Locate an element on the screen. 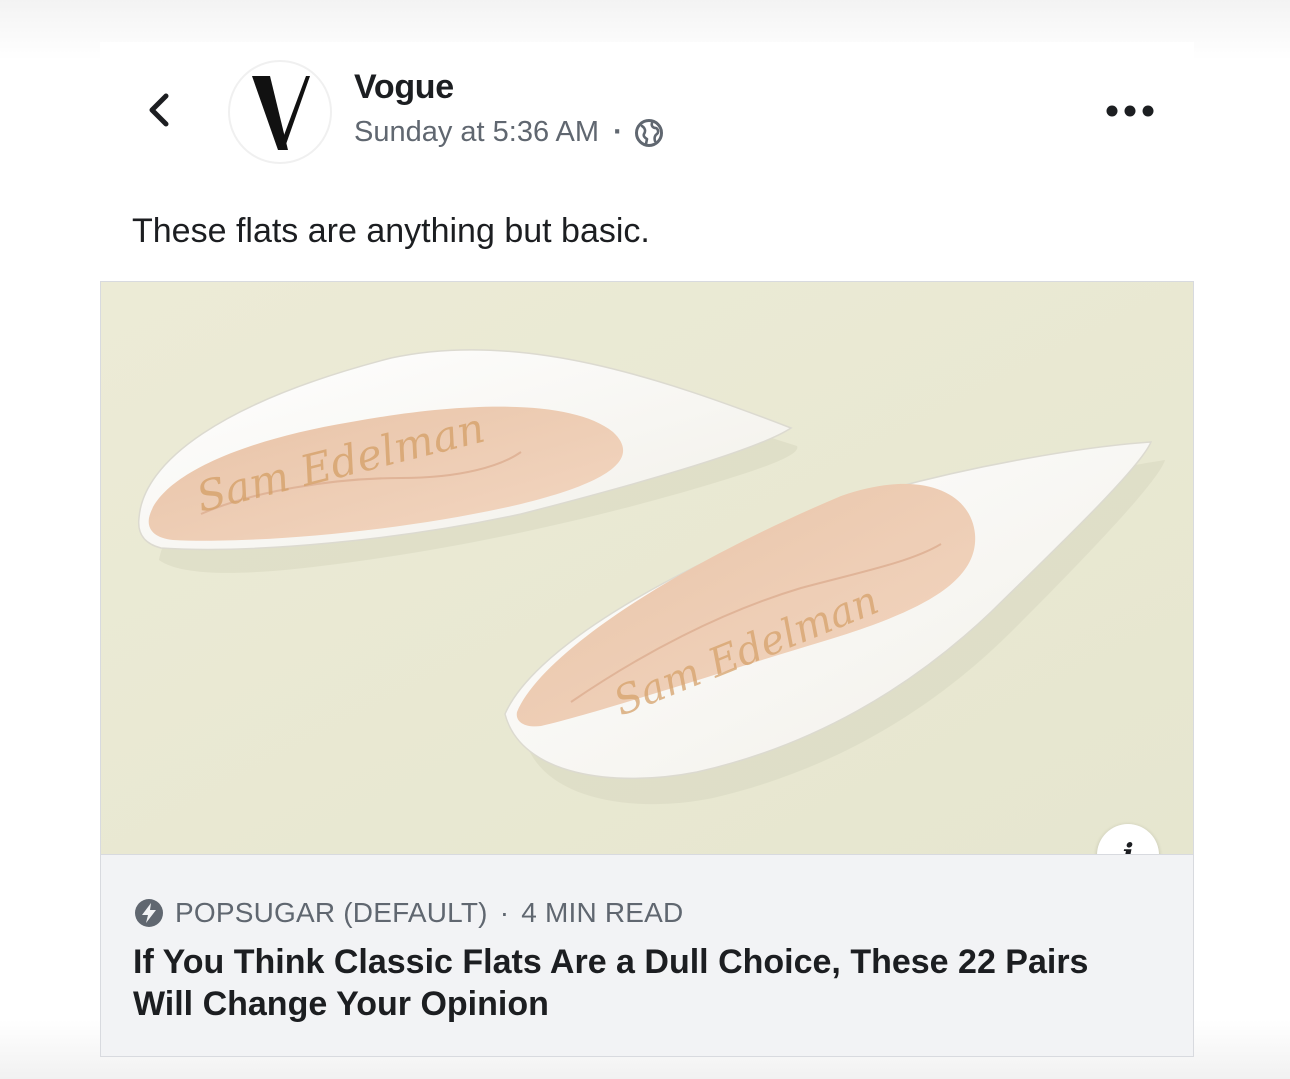  chevron-left-icon is located at coordinates (159, 110).